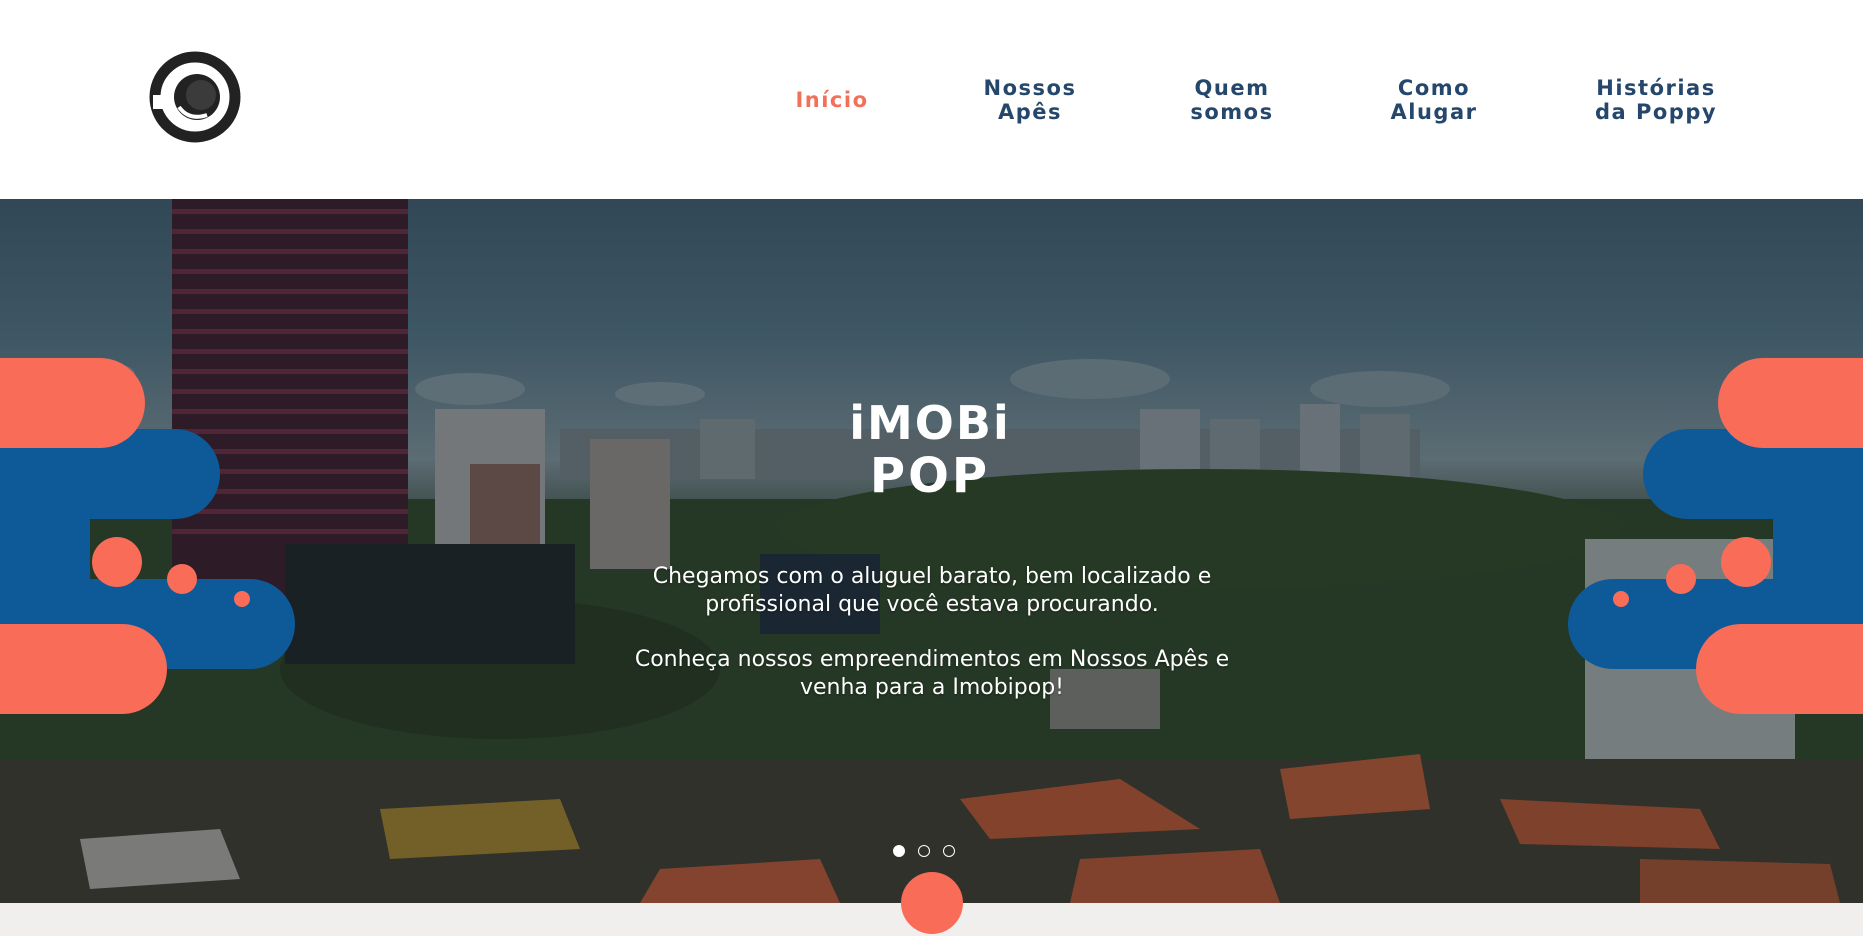  I want to click on nav-item-historias-da-poppy: Histórias da Poppy, so click(1656, 100).